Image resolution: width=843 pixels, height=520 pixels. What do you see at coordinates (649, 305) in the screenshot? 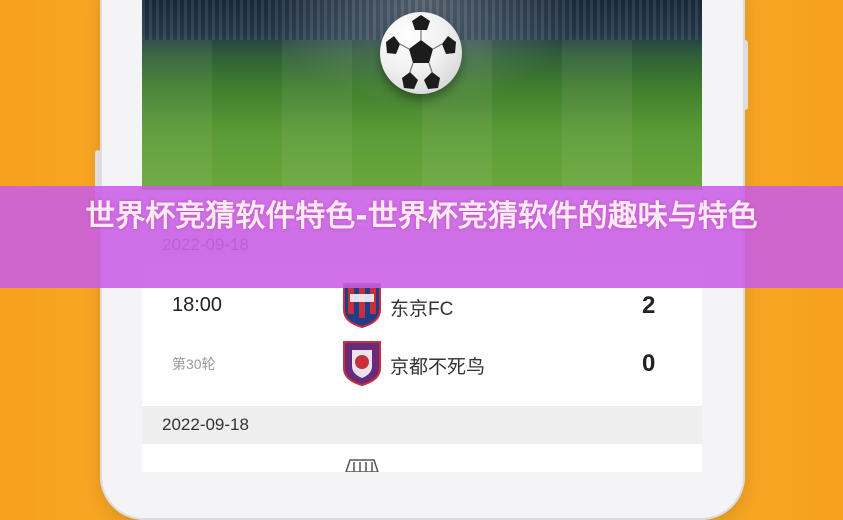
I see `home-team-score: 2` at bounding box center [649, 305].